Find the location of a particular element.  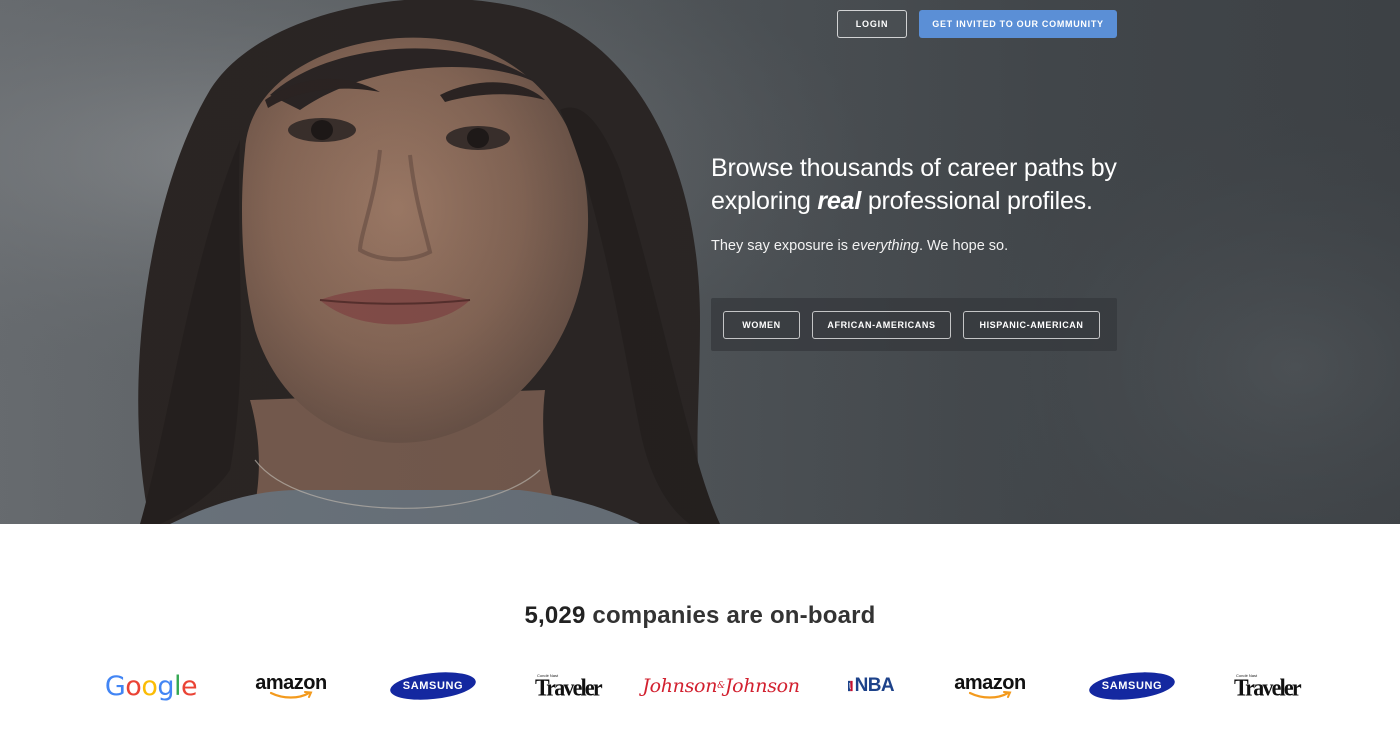

subline-text-2: . We hope so. is located at coordinates (963, 246).